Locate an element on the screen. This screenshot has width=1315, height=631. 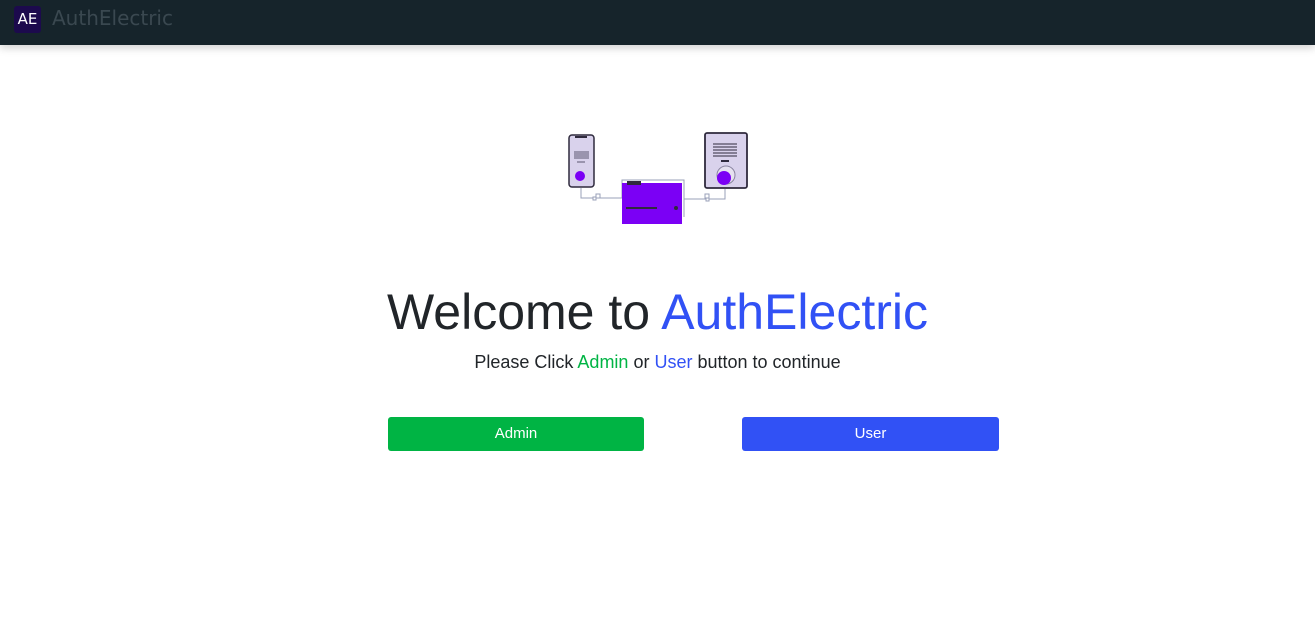
tablet-device-icon is located at coordinates (726, 160).